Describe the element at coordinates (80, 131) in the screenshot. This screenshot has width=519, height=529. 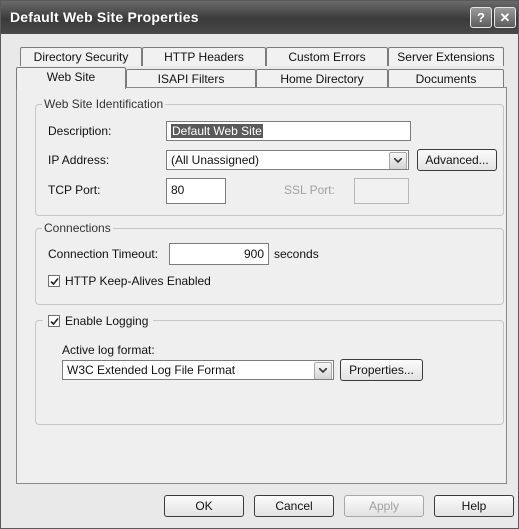
I see `description-label: Description:` at that location.